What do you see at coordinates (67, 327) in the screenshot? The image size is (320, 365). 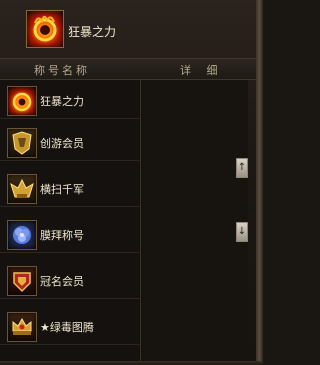 I see `title-label: ★绿毒图腾` at bounding box center [67, 327].